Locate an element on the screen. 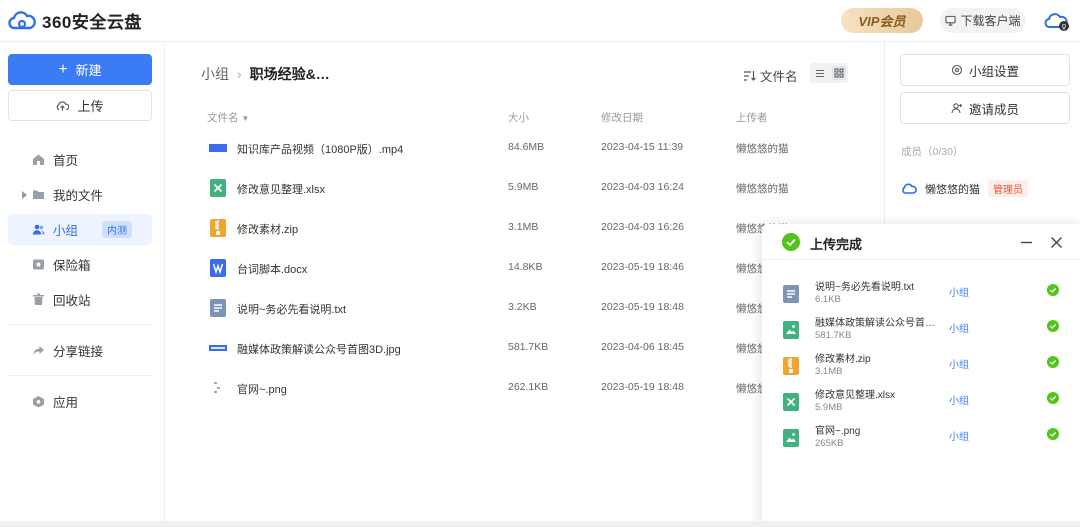 This screenshot has height=527, width=1080. word-file-icon is located at coordinates (218, 268).